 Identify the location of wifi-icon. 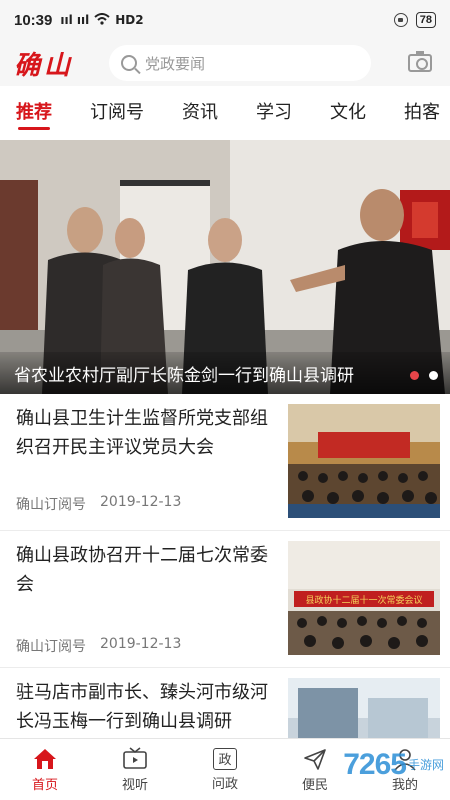
(102, 20).